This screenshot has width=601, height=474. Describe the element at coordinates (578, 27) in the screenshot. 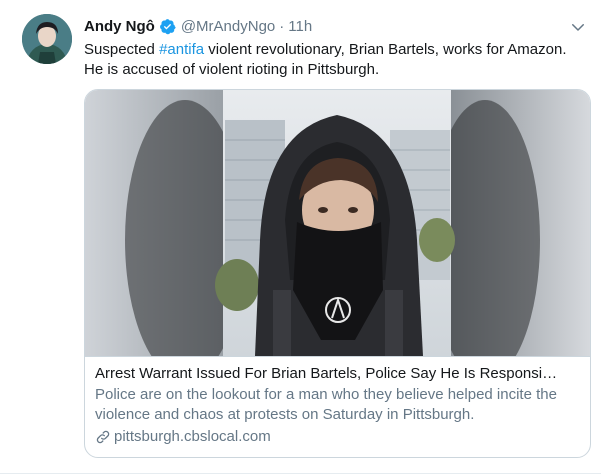

I see `chevron-down-icon` at that location.